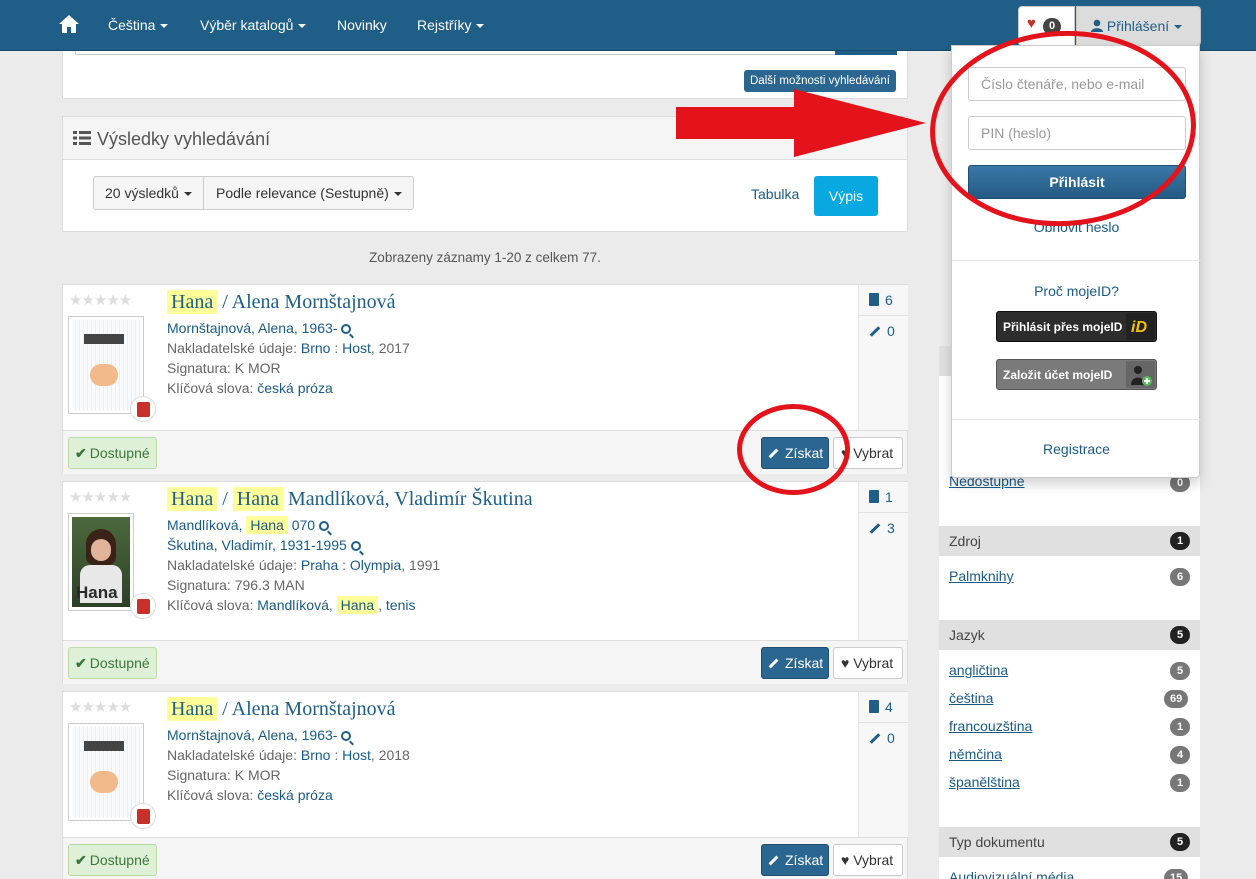 Image resolution: width=1256 pixels, height=879 pixels. I want to click on home-icon, so click(69, 24).